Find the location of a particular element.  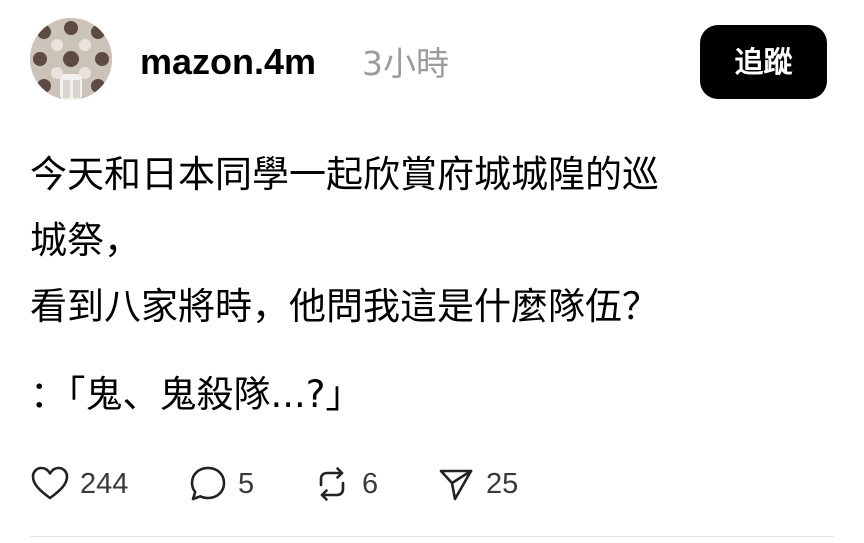

comment-icon is located at coordinates (208, 484).